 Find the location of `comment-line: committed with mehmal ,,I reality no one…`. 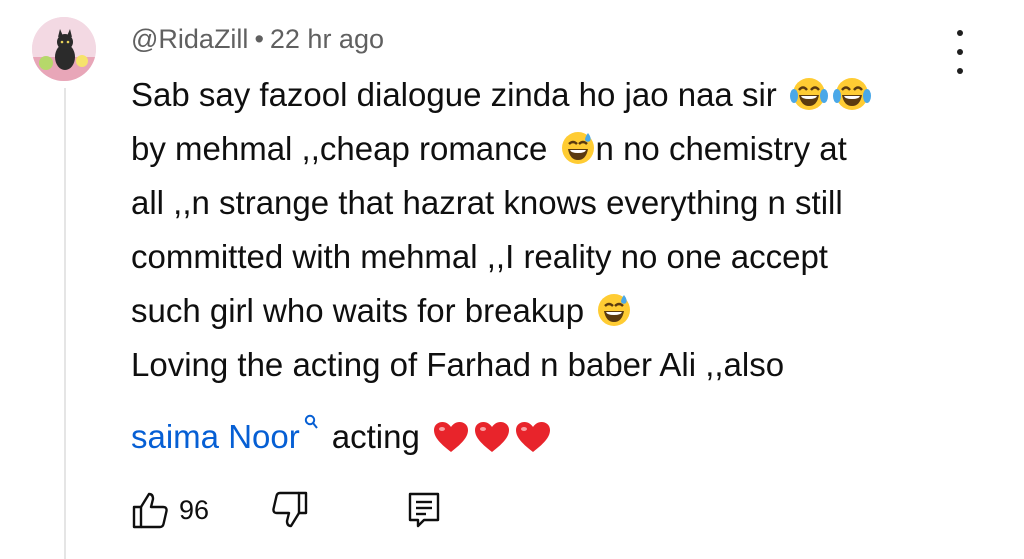

comment-line: committed with mehmal ,,I reality no one… is located at coordinates (479, 256).